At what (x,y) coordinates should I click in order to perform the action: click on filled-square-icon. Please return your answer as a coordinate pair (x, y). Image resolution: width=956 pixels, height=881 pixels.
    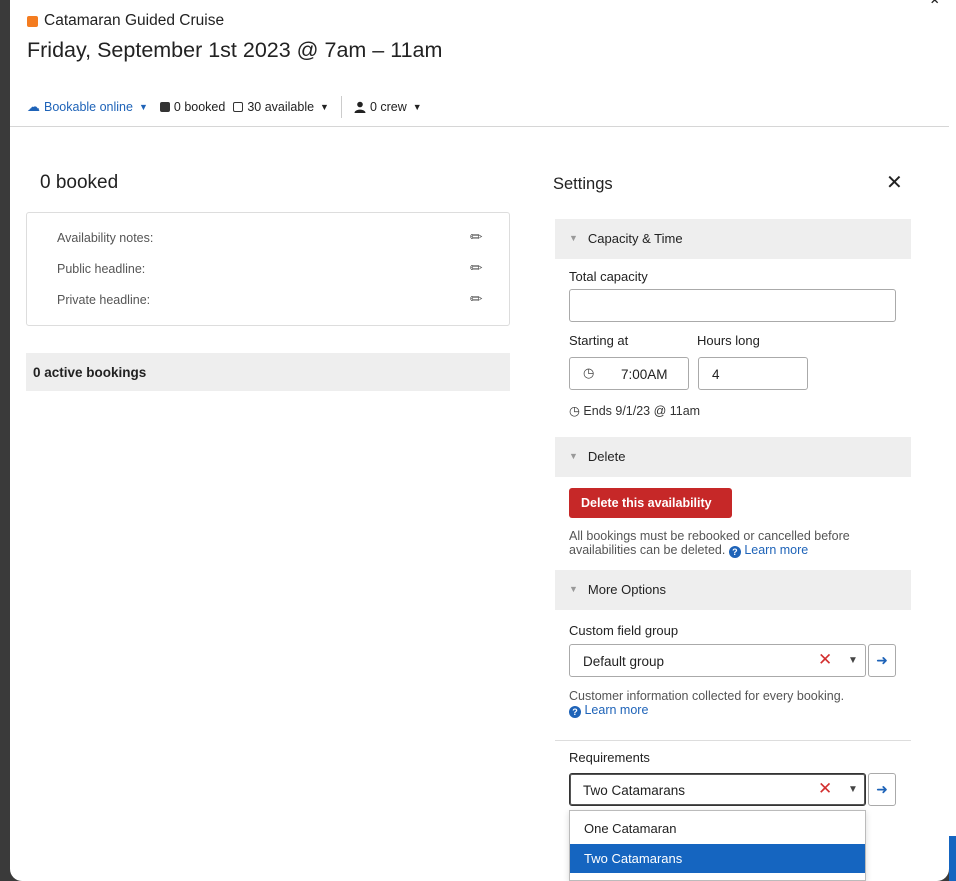
    Looking at the image, I should click on (164, 107).